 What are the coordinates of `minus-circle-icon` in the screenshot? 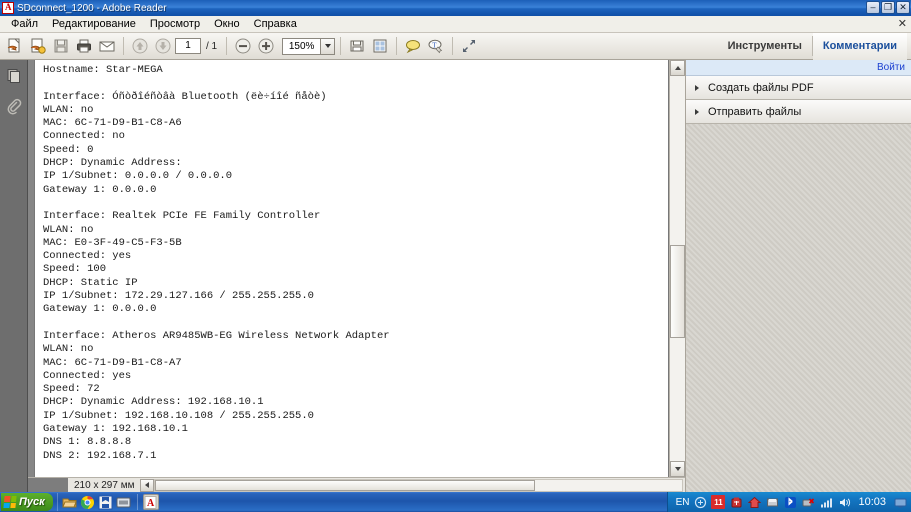 It's located at (243, 46).